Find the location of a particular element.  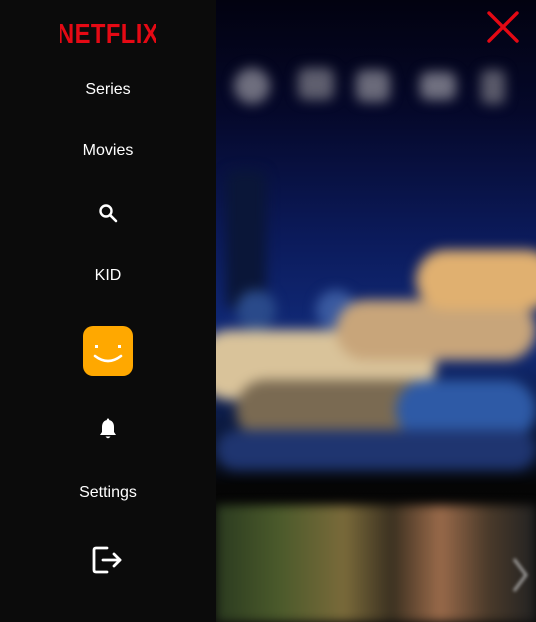

smiley-face-icon is located at coordinates (108, 354).